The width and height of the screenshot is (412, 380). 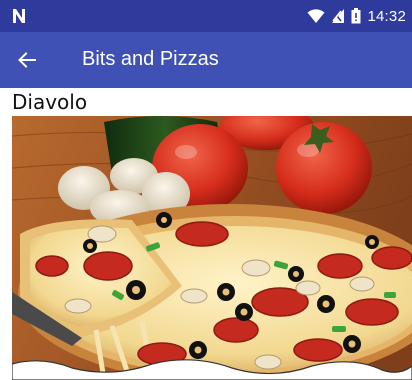 I want to click on status-time: 14:32, so click(x=386, y=16).